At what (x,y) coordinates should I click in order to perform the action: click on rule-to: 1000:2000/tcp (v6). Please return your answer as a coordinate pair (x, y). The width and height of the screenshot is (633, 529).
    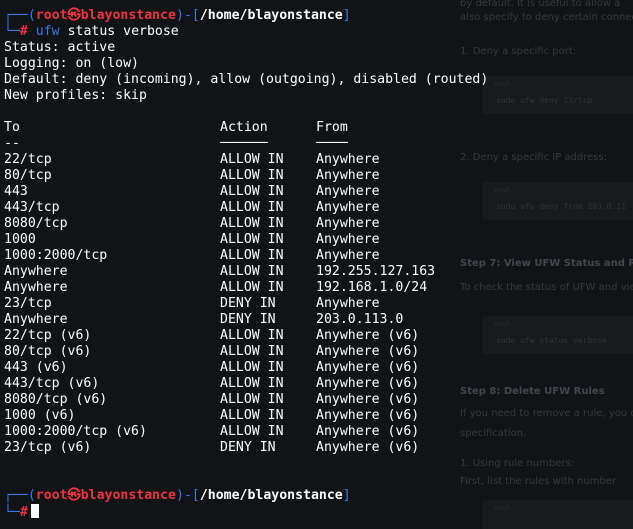
    Looking at the image, I should click on (75, 431).